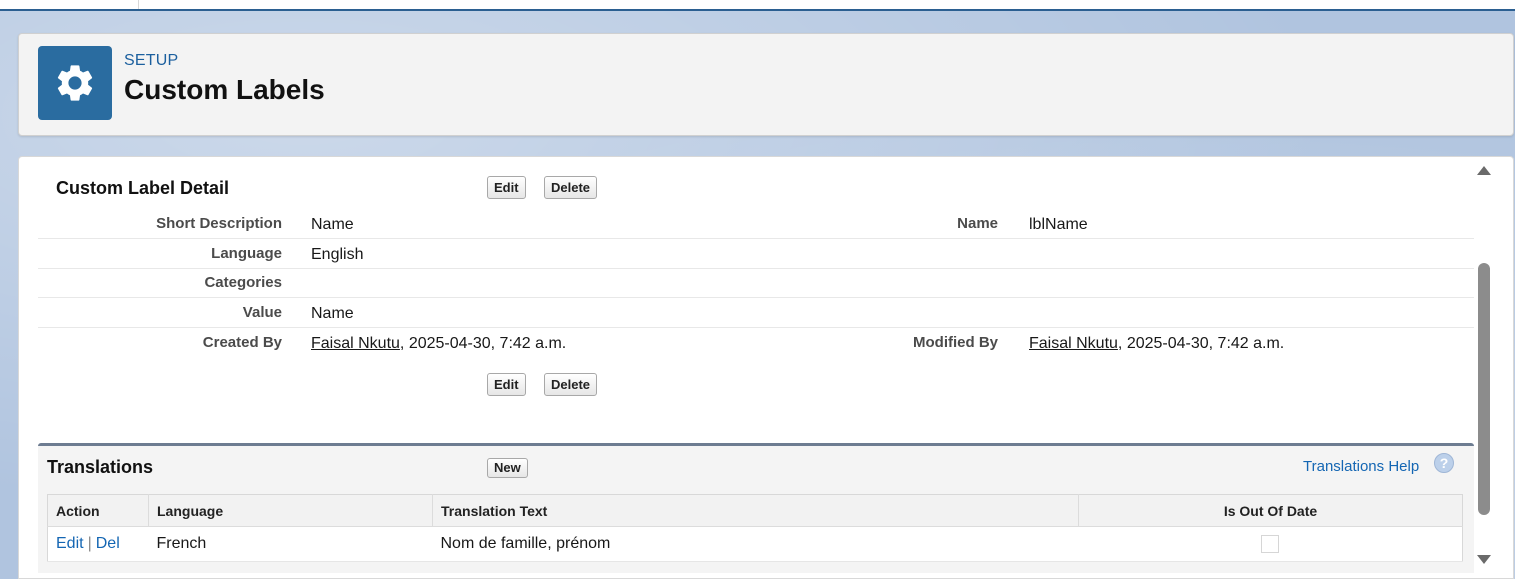 This screenshot has width=1515, height=579. I want to click on table-row: Edit | Del French Nom de famille, prénom, so click(755, 544).